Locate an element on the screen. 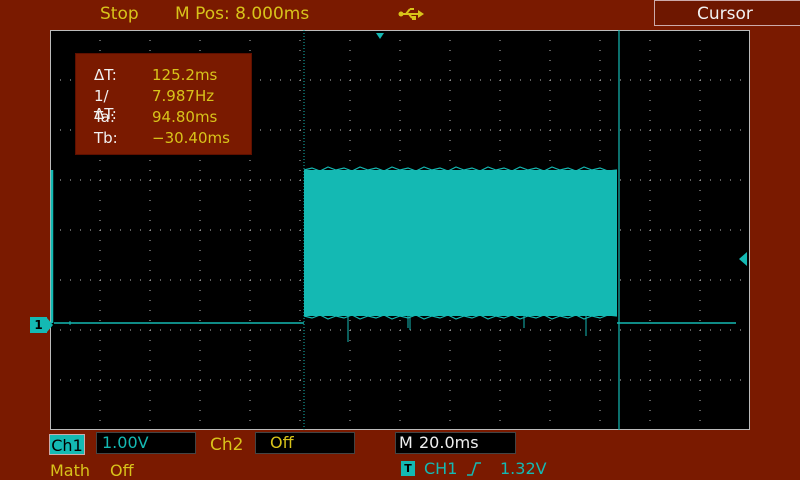 The width and height of the screenshot is (800, 480). trigger-badge: T is located at coordinates (408, 468).